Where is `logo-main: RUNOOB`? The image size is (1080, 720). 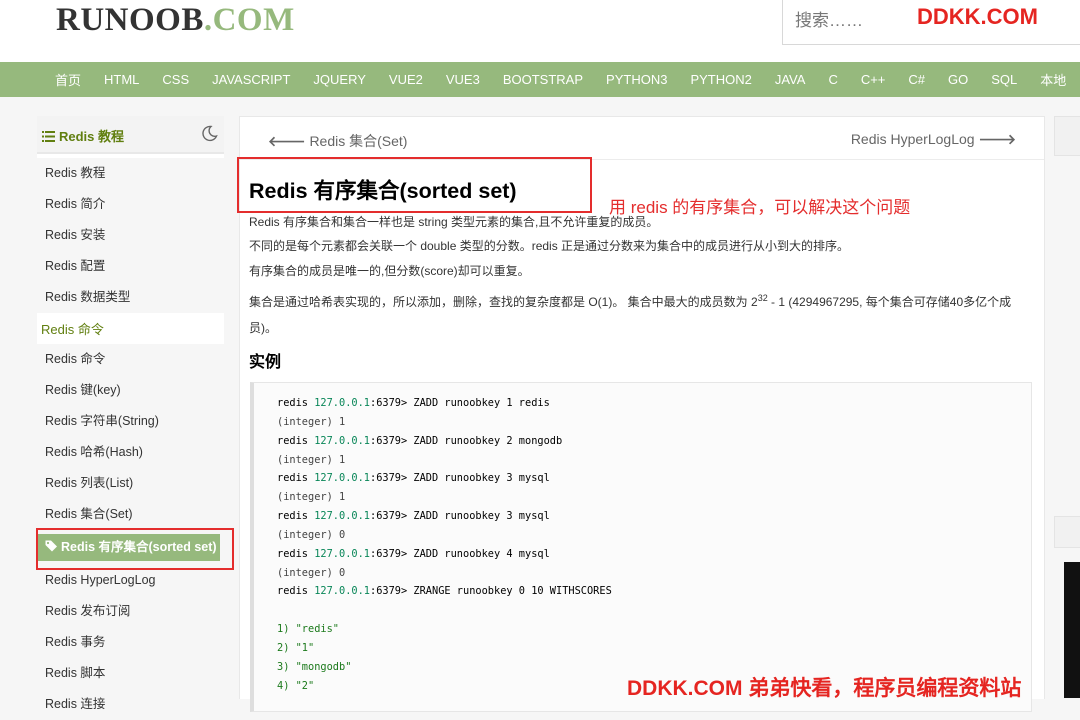 logo-main: RUNOOB is located at coordinates (130, 20).